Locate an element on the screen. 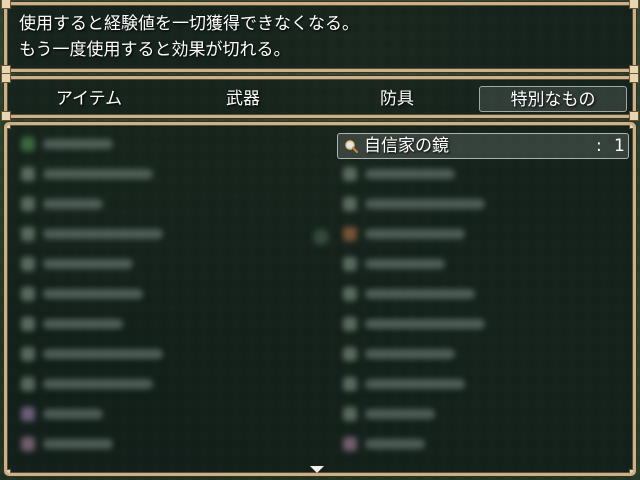 The height and width of the screenshot is (480, 640). tab-items: アイテム is located at coordinates (89, 99).